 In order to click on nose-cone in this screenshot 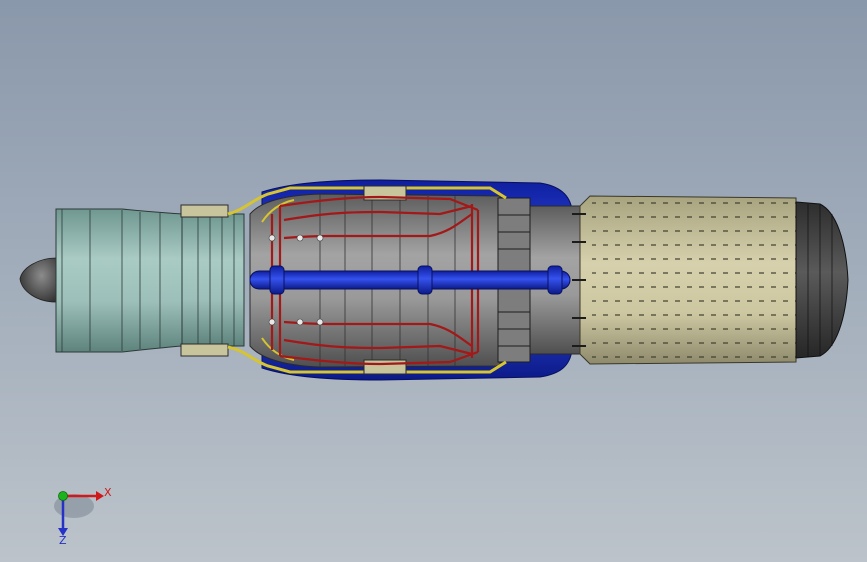, I will do `click(38, 280)`.